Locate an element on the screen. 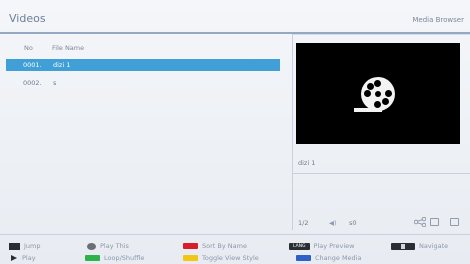 The width and height of the screenshot is (470, 264). file-name: dizi 1 is located at coordinates (62, 65).